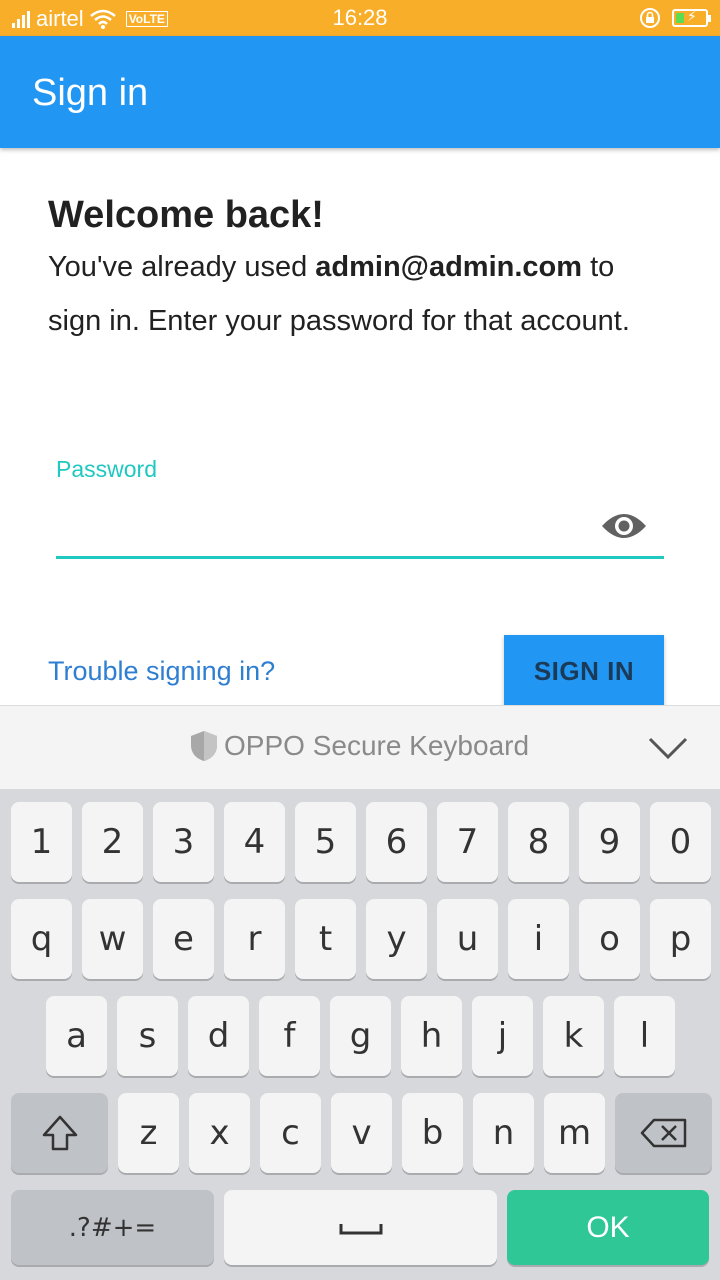 This screenshot has width=720, height=1280. Describe the element at coordinates (668, 749) in the screenshot. I see `chevron-down-icon` at that location.